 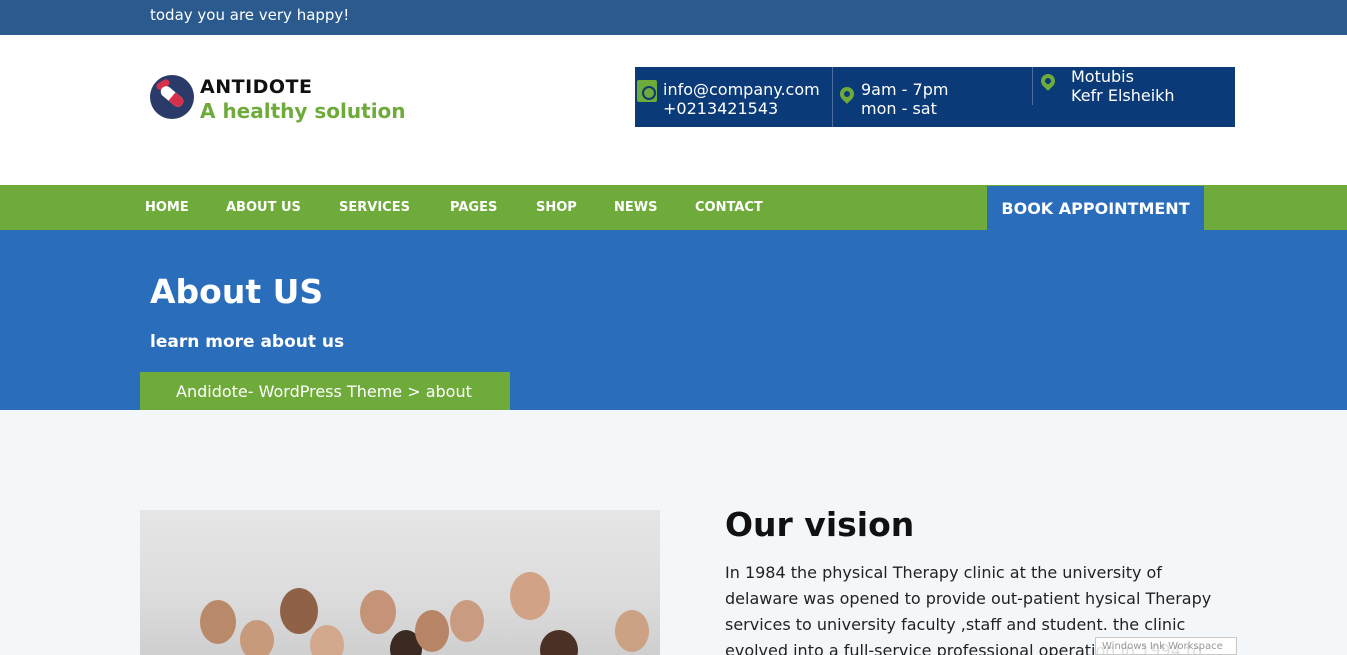 I want to click on nav-services: SERVICES, so click(x=374, y=207).